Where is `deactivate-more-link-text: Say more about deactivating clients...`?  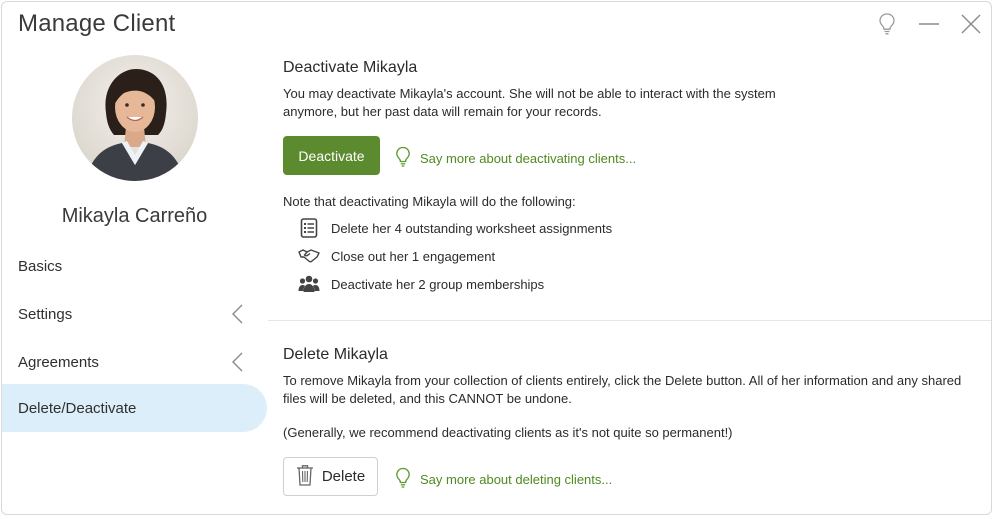 deactivate-more-link-text: Say more about deactivating clients... is located at coordinates (528, 158).